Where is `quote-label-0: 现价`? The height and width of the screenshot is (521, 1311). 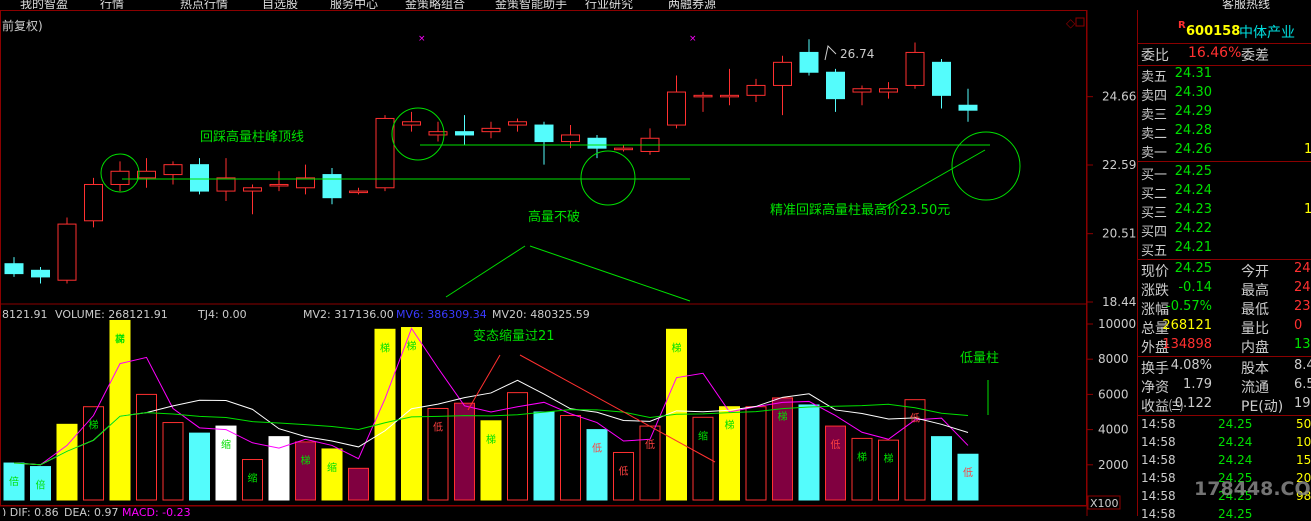 quote-label-0: 现价 is located at coordinates (1155, 272).